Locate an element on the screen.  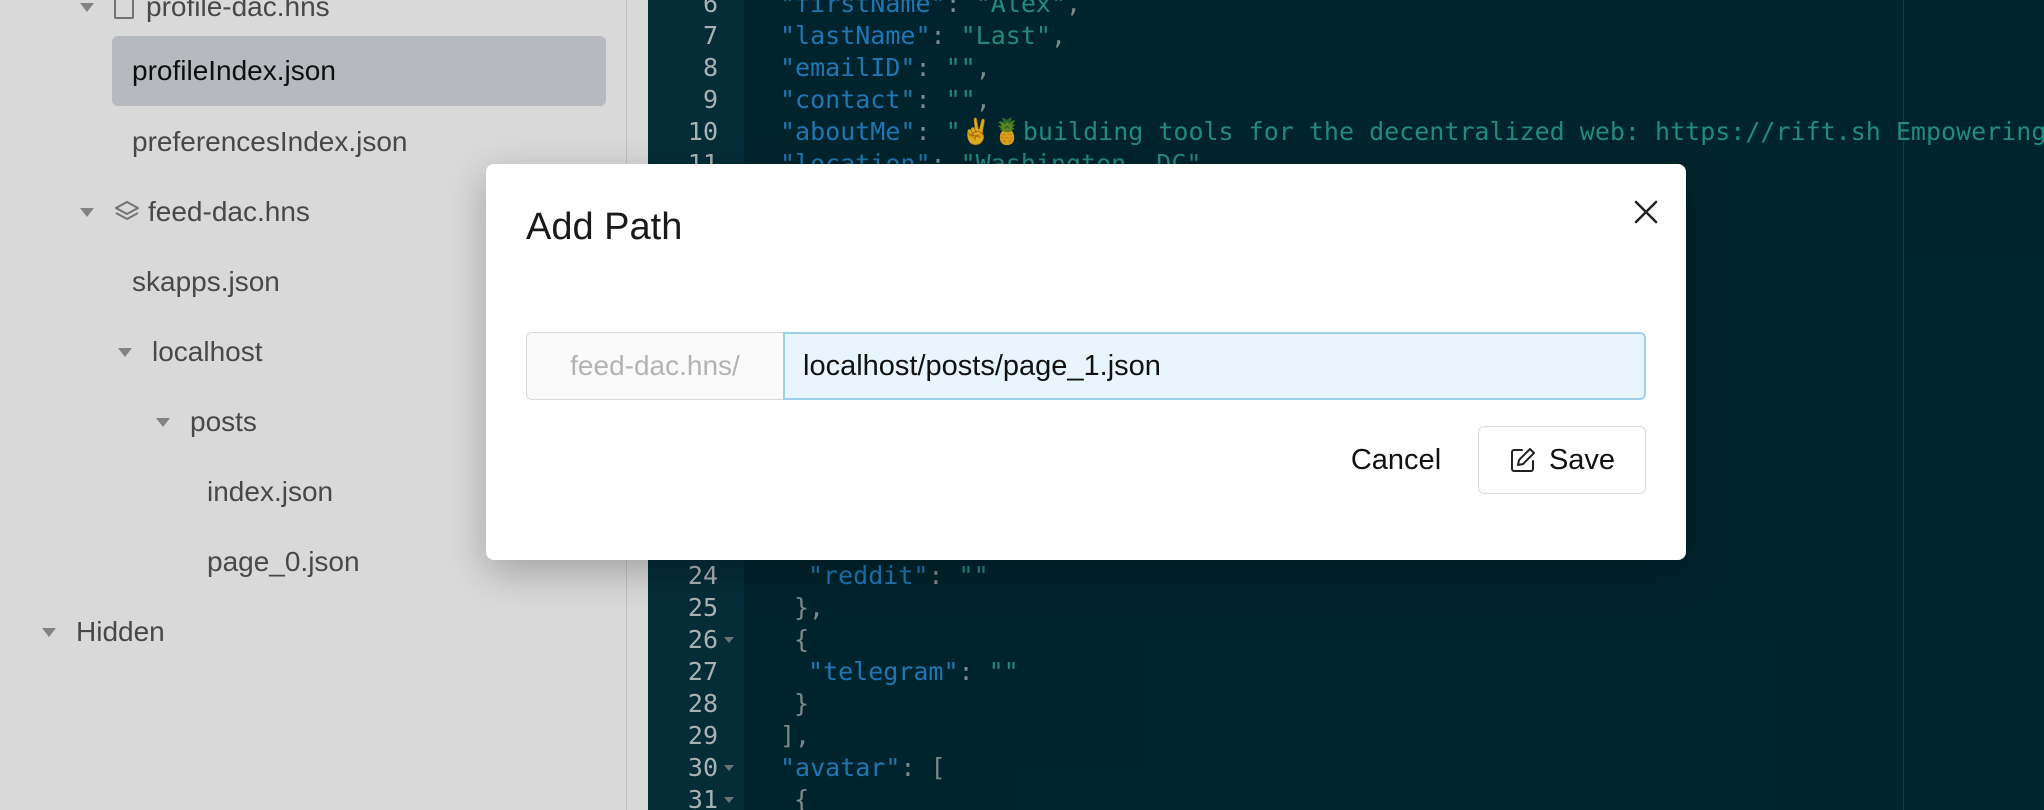
path-input-group: feed-dac.hns/ is located at coordinates (1086, 366).